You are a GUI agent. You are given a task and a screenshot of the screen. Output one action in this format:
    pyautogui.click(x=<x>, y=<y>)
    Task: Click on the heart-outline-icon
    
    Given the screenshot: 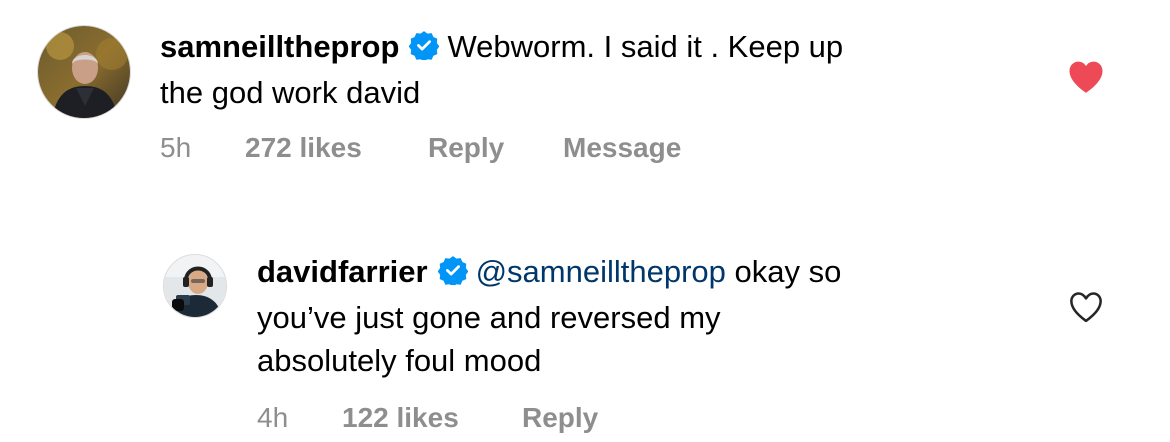 What is the action you would take?
    pyautogui.click(x=1086, y=307)
    